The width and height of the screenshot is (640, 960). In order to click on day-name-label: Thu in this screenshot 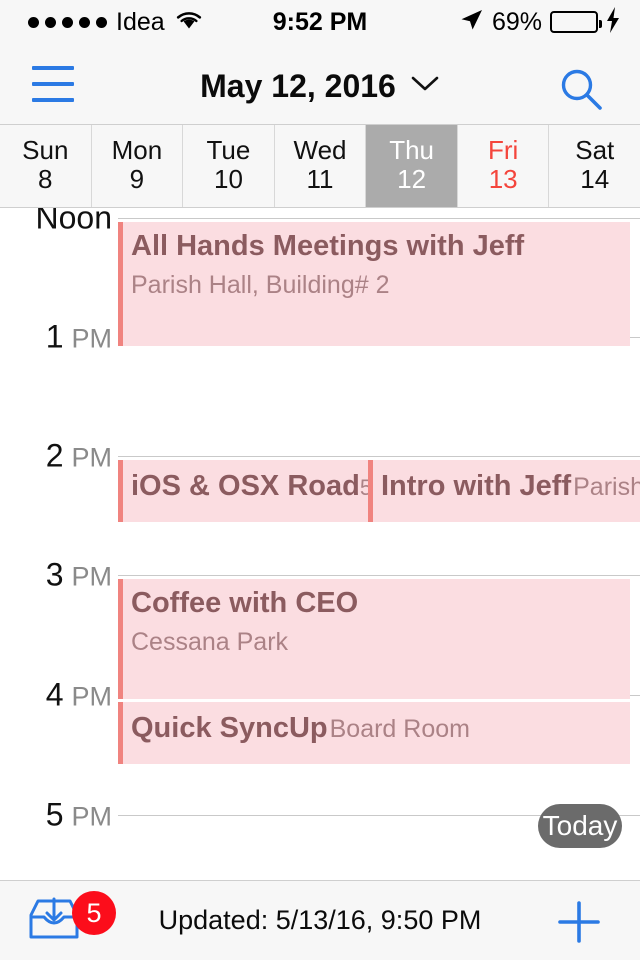, I will do `click(411, 150)`.